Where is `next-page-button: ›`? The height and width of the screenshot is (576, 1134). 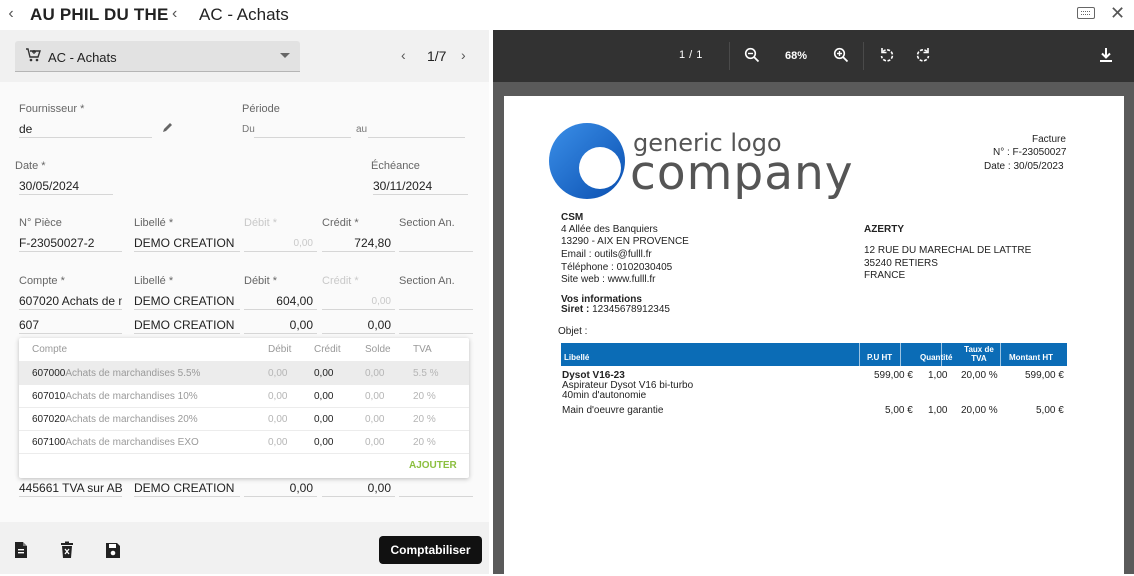
next-page-button: › is located at coordinates (463, 55).